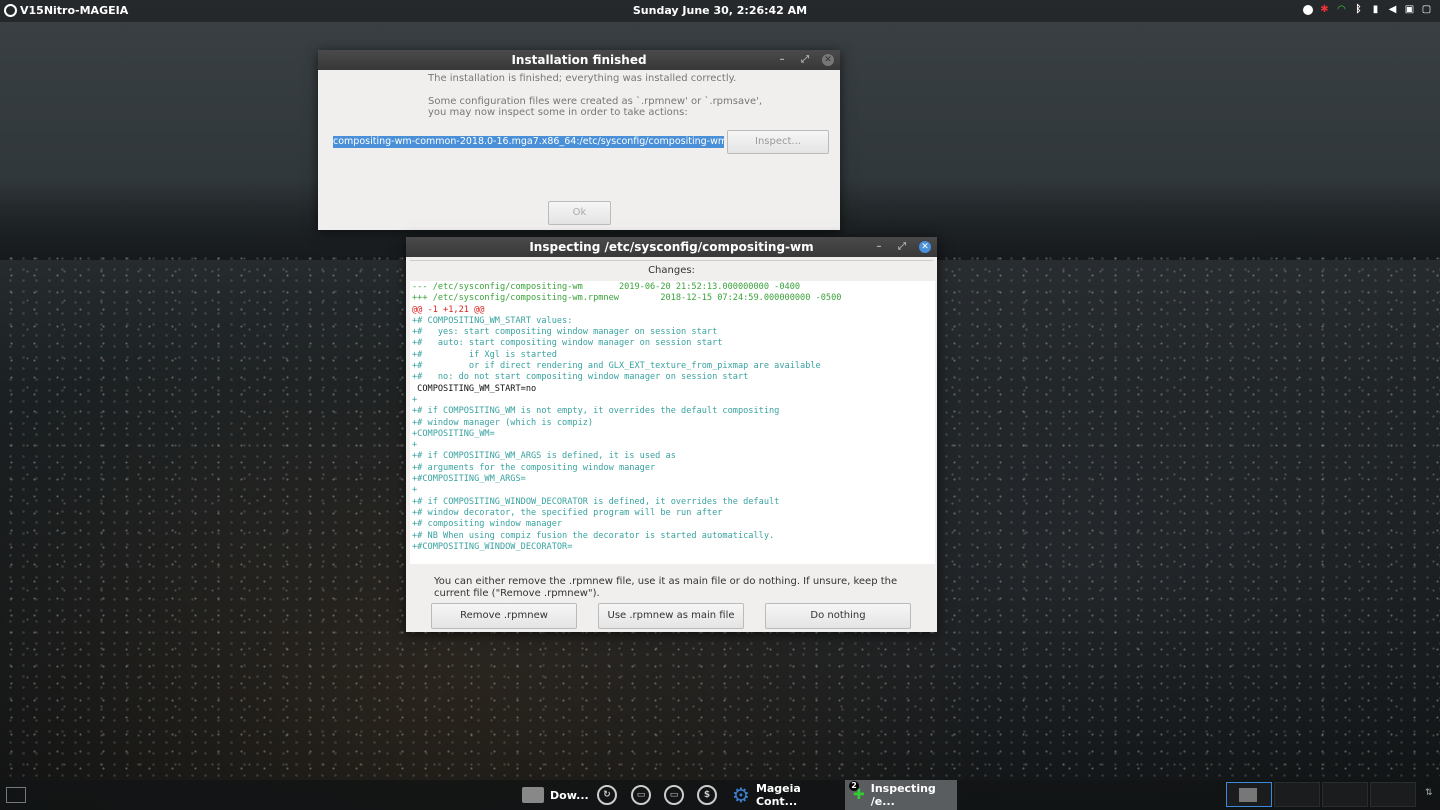 This screenshot has height=810, width=1440. Describe the element at coordinates (1426, 9) in the screenshot. I see `user-icon: ▢` at that location.